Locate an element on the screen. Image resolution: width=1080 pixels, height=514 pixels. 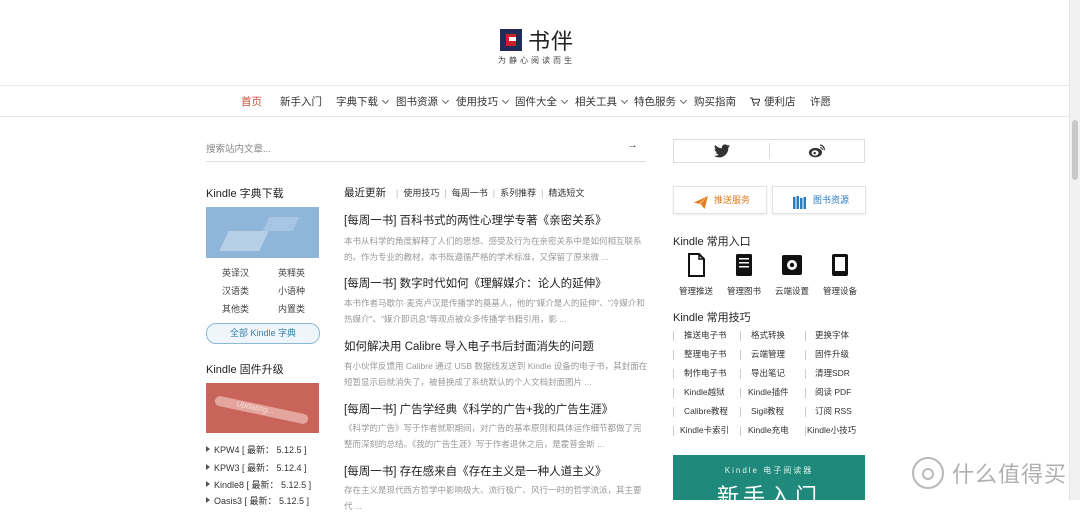
page-scrollbar is located at coordinates (1074, 250).